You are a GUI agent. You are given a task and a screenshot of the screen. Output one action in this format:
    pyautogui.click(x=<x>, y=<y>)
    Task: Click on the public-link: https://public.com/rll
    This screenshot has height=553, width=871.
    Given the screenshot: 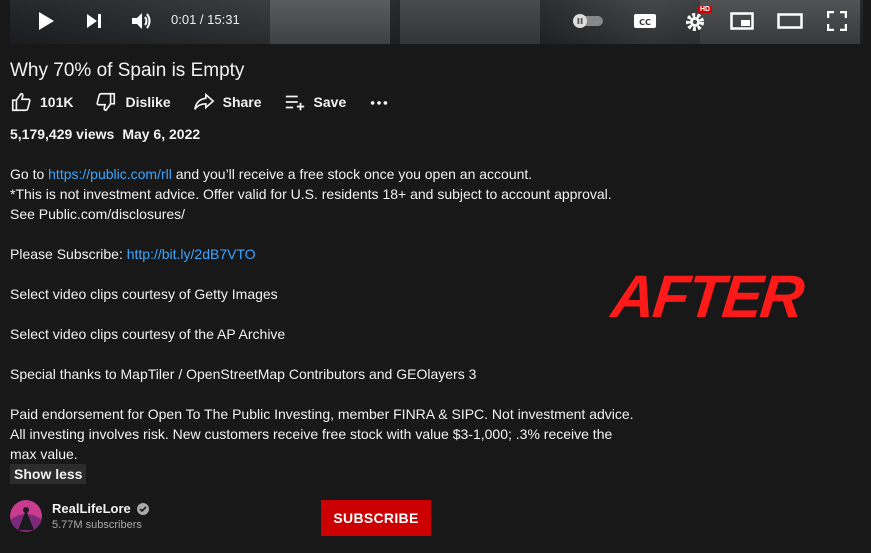 What is the action you would take?
    pyautogui.click(x=110, y=174)
    